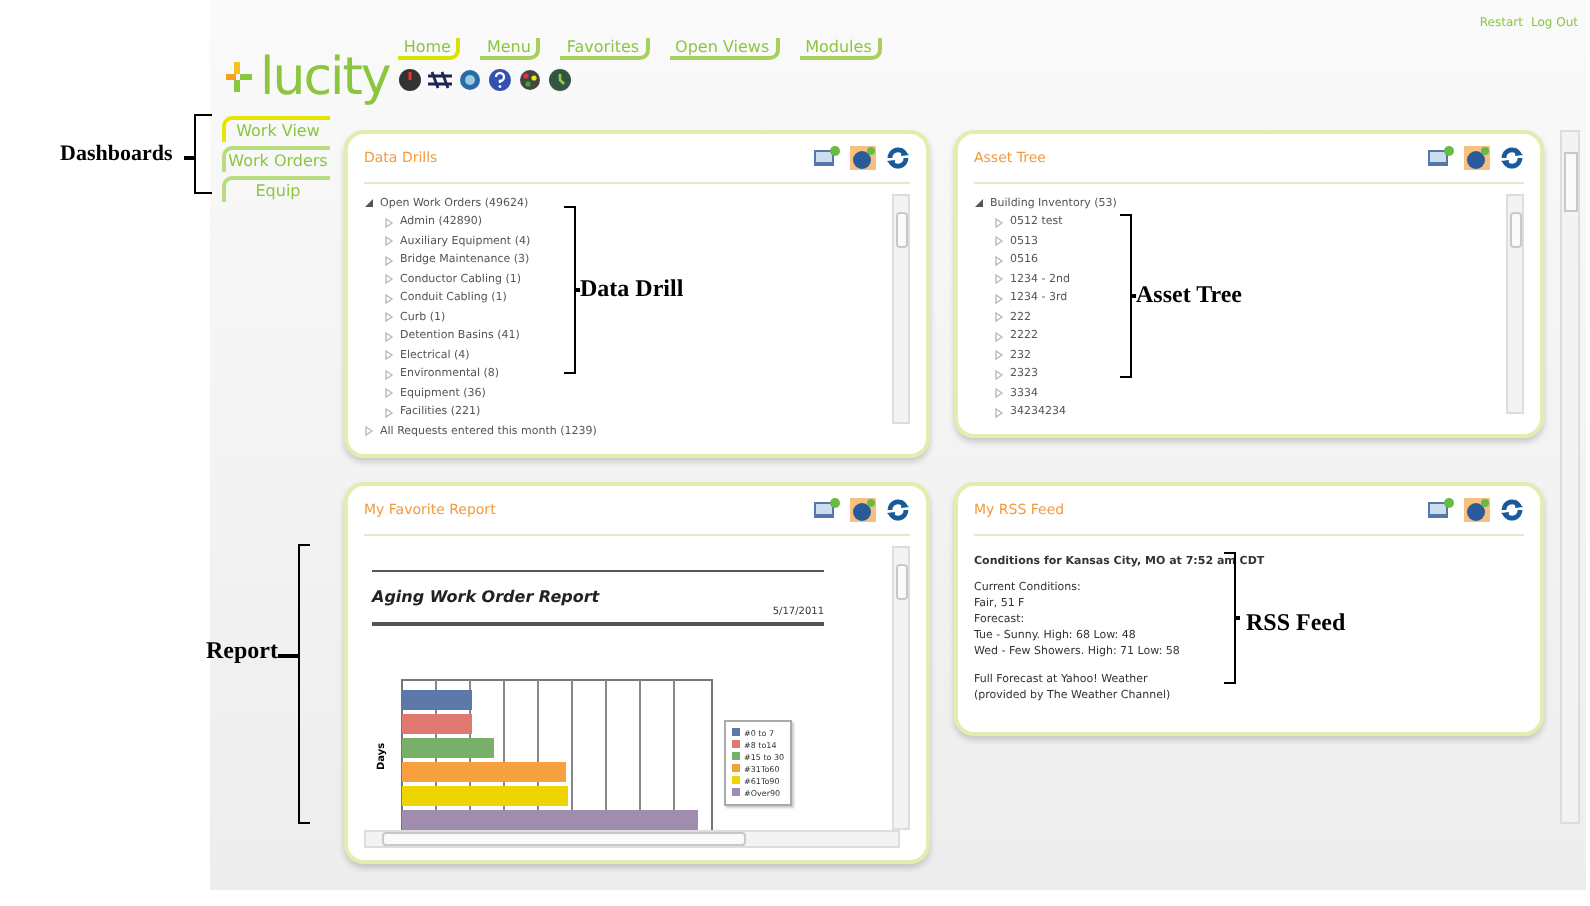  Describe the element at coordinates (559, 80) in the screenshot. I see `clock-icon` at that location.